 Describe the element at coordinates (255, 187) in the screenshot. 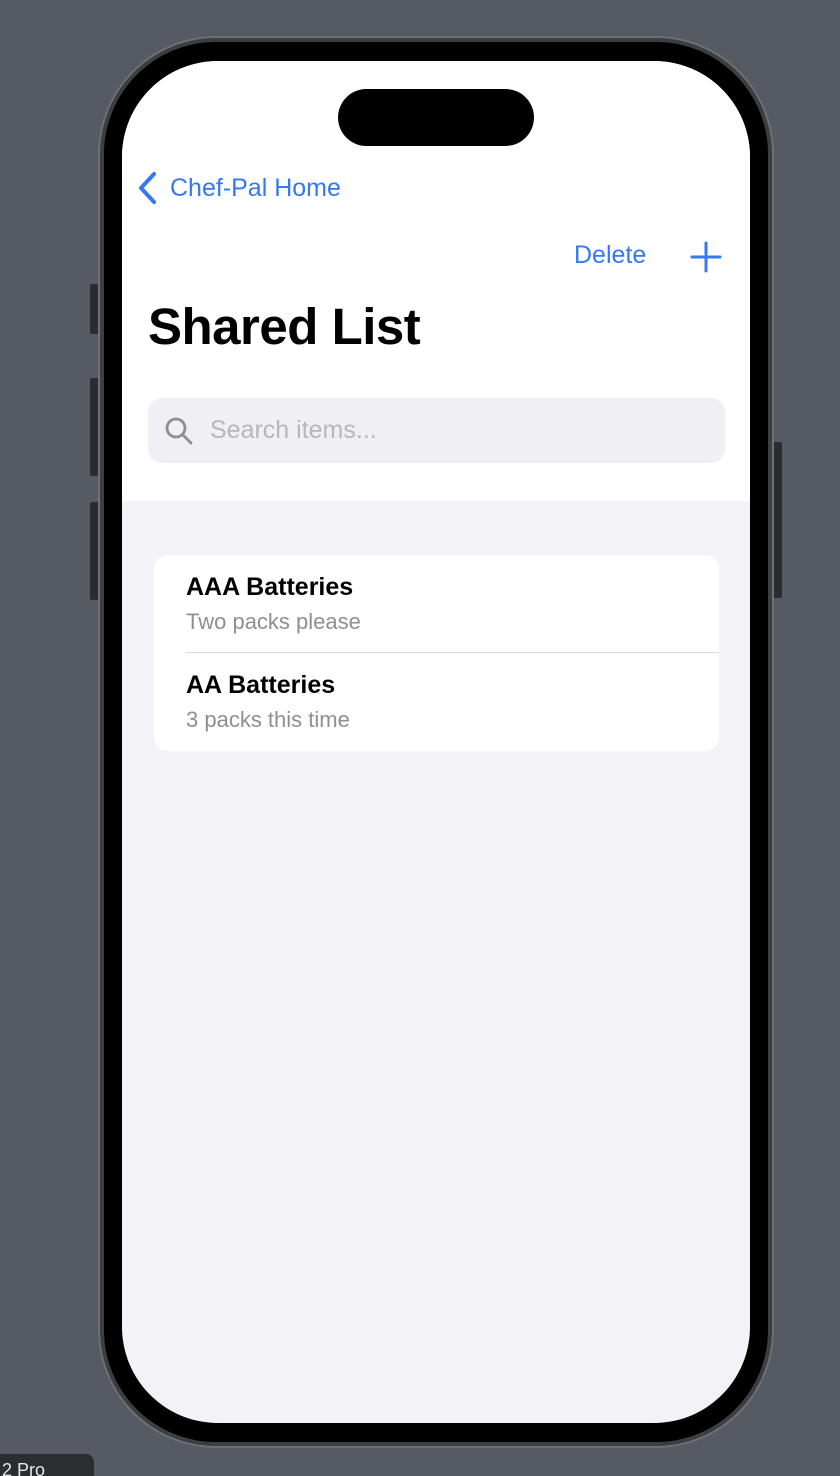

I see `back-button-label: Chef-Pal Home` at that location.